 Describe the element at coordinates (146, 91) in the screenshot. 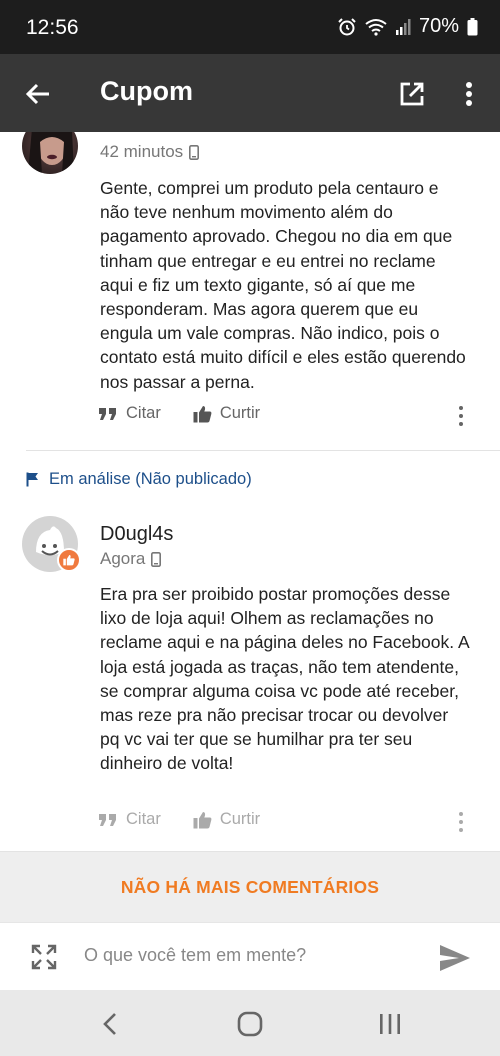

I see `page-title: Cupom` at that location.